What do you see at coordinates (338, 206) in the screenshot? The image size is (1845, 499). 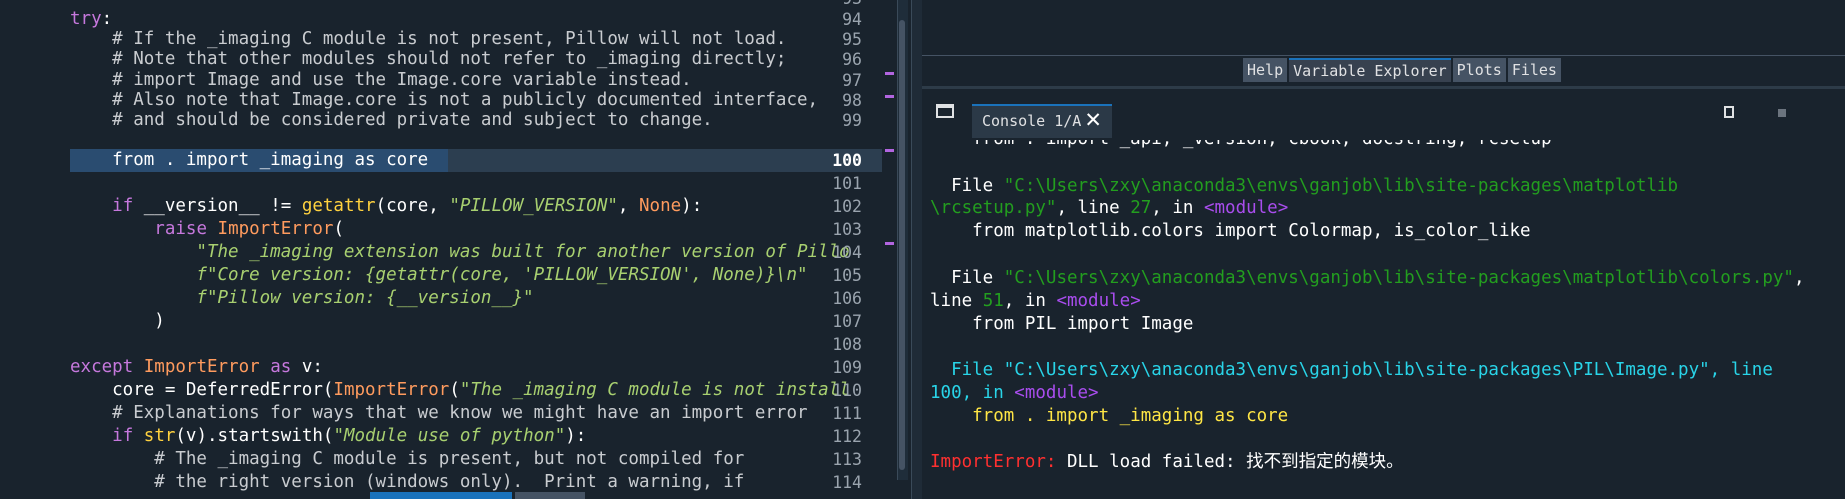 I see `builtin-getattr: getattr` at bounding box center [338, 206].